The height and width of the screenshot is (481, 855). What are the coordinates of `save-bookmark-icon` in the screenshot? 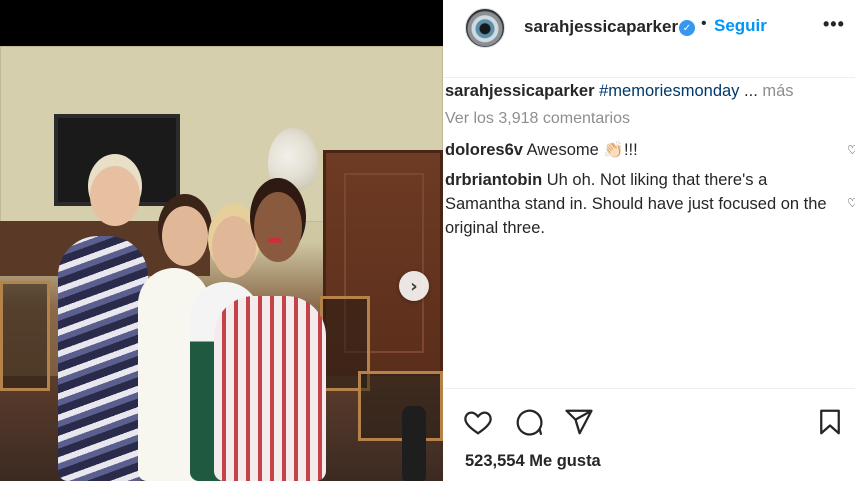 It's located at (830, 422).